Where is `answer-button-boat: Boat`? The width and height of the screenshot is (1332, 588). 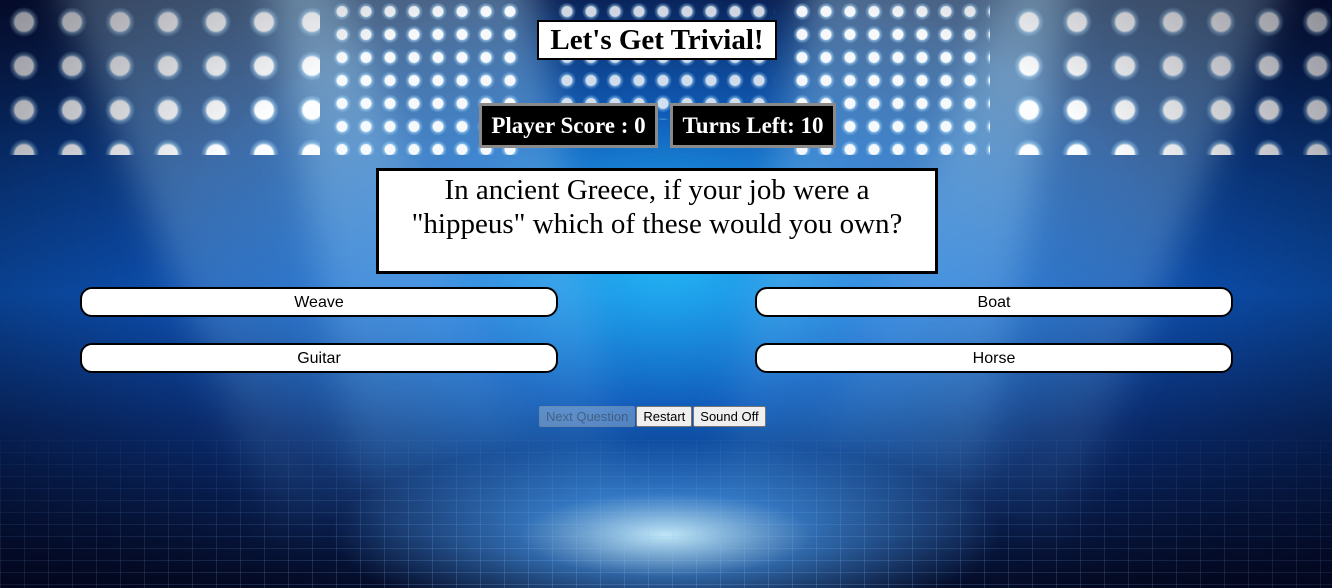
answer-button-boat: Boat is located at coordinates (994, 302).